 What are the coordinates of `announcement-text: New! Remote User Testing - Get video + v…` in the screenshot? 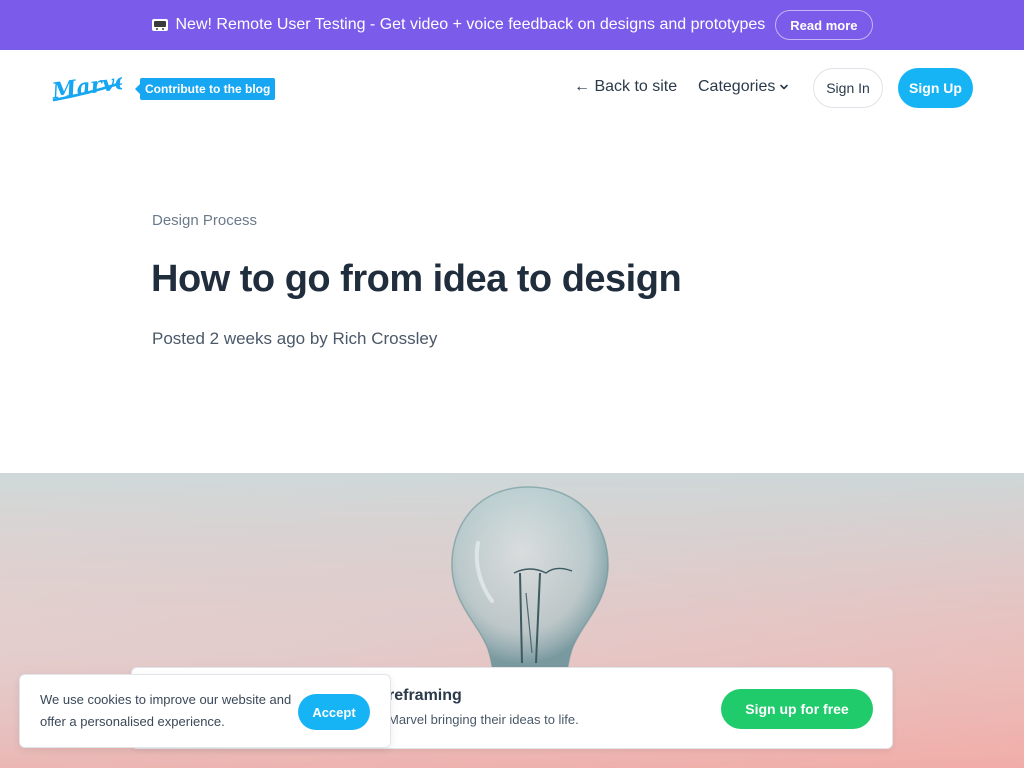 It's located at (470, 24).